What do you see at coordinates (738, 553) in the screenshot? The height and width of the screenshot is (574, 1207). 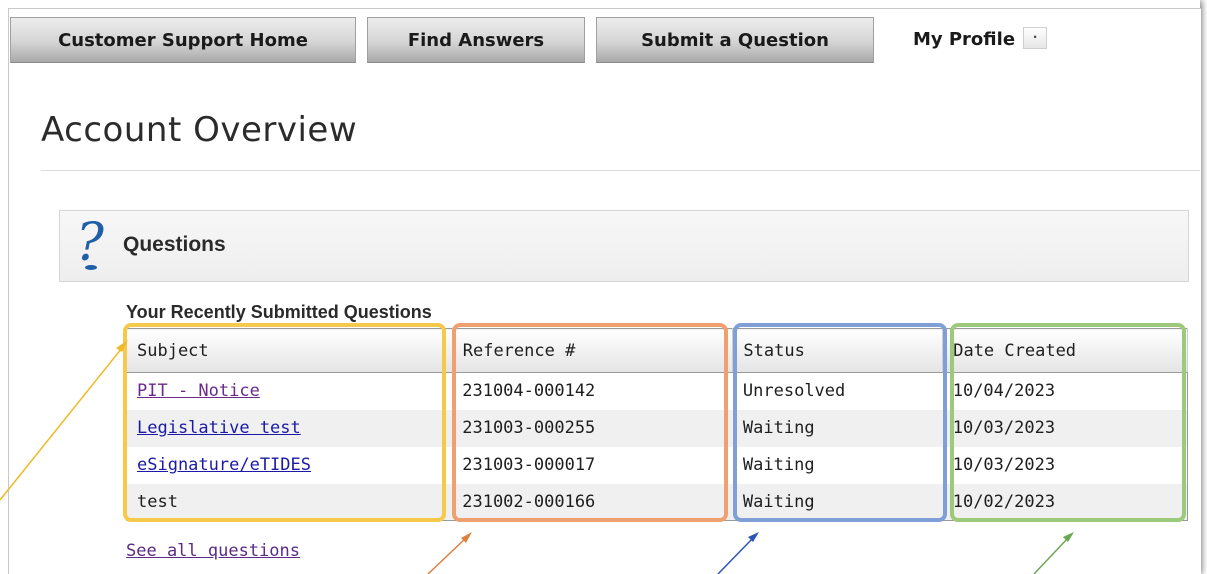 I see `status-annotation-arrow` at bounding box center [738, 553].